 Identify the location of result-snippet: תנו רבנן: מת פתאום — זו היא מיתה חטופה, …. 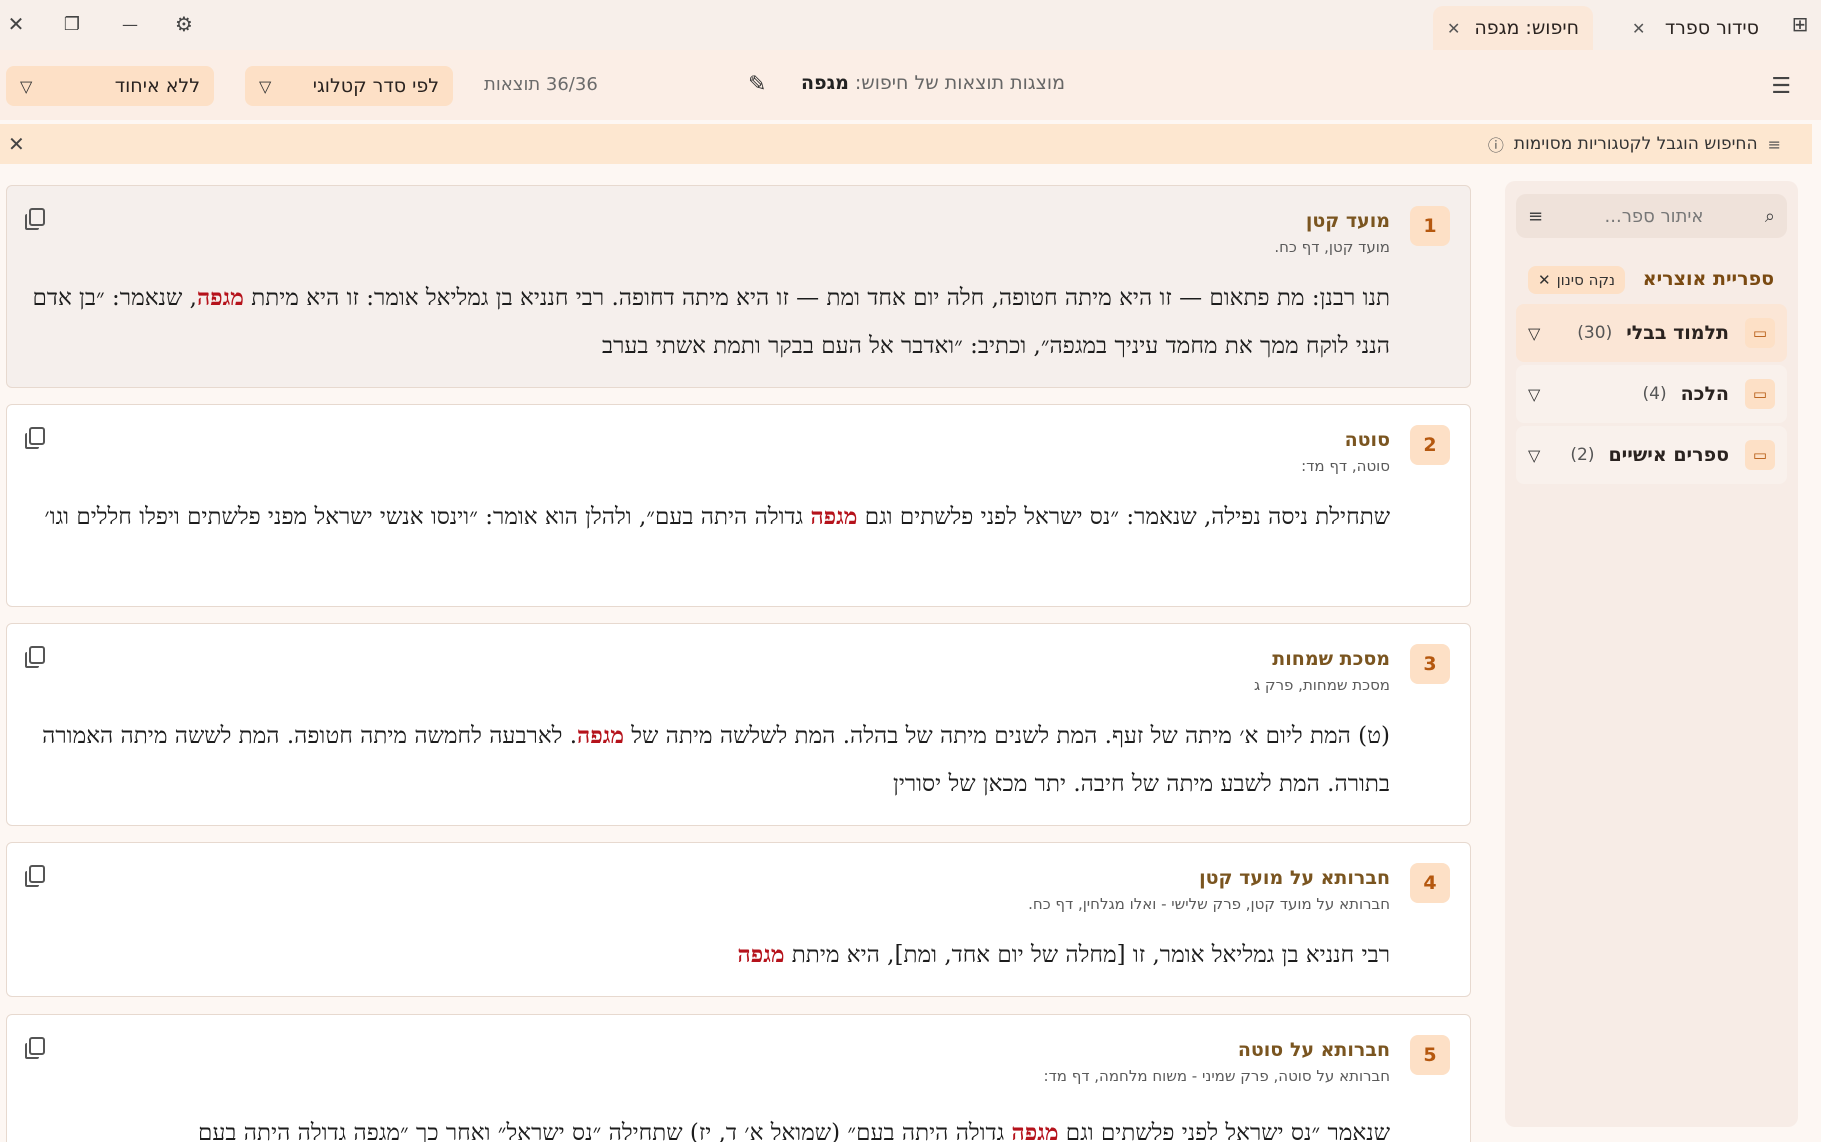
(711, 321).